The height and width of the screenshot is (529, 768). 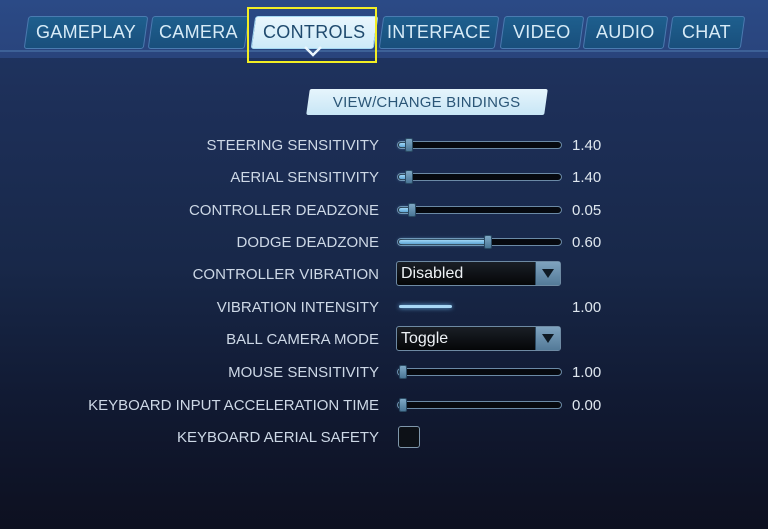 What do you see at coordinates (478, 338) in the screenshot?
I see `ball-camera-mode-dropdown: Toggle` at bounding box center [478, 338].